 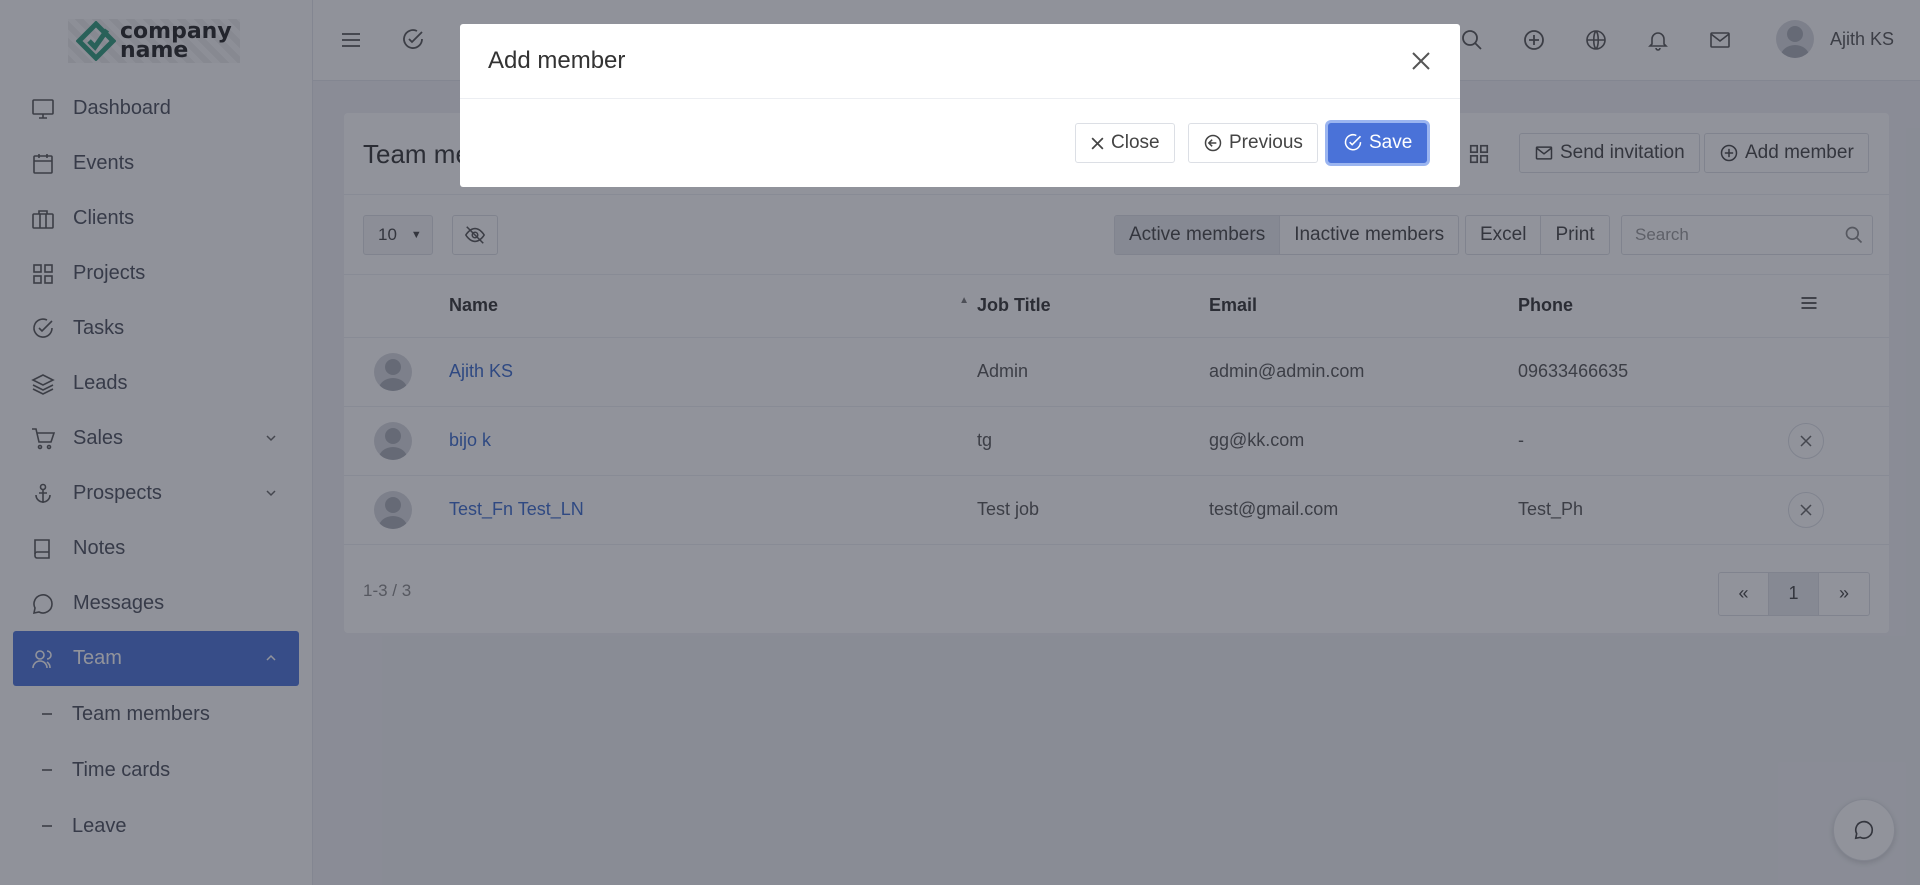 What do you see at coordinates (1391, 142) in the screenshot?
I see `save-button-label: Save` at bounding box center [1391, 142].